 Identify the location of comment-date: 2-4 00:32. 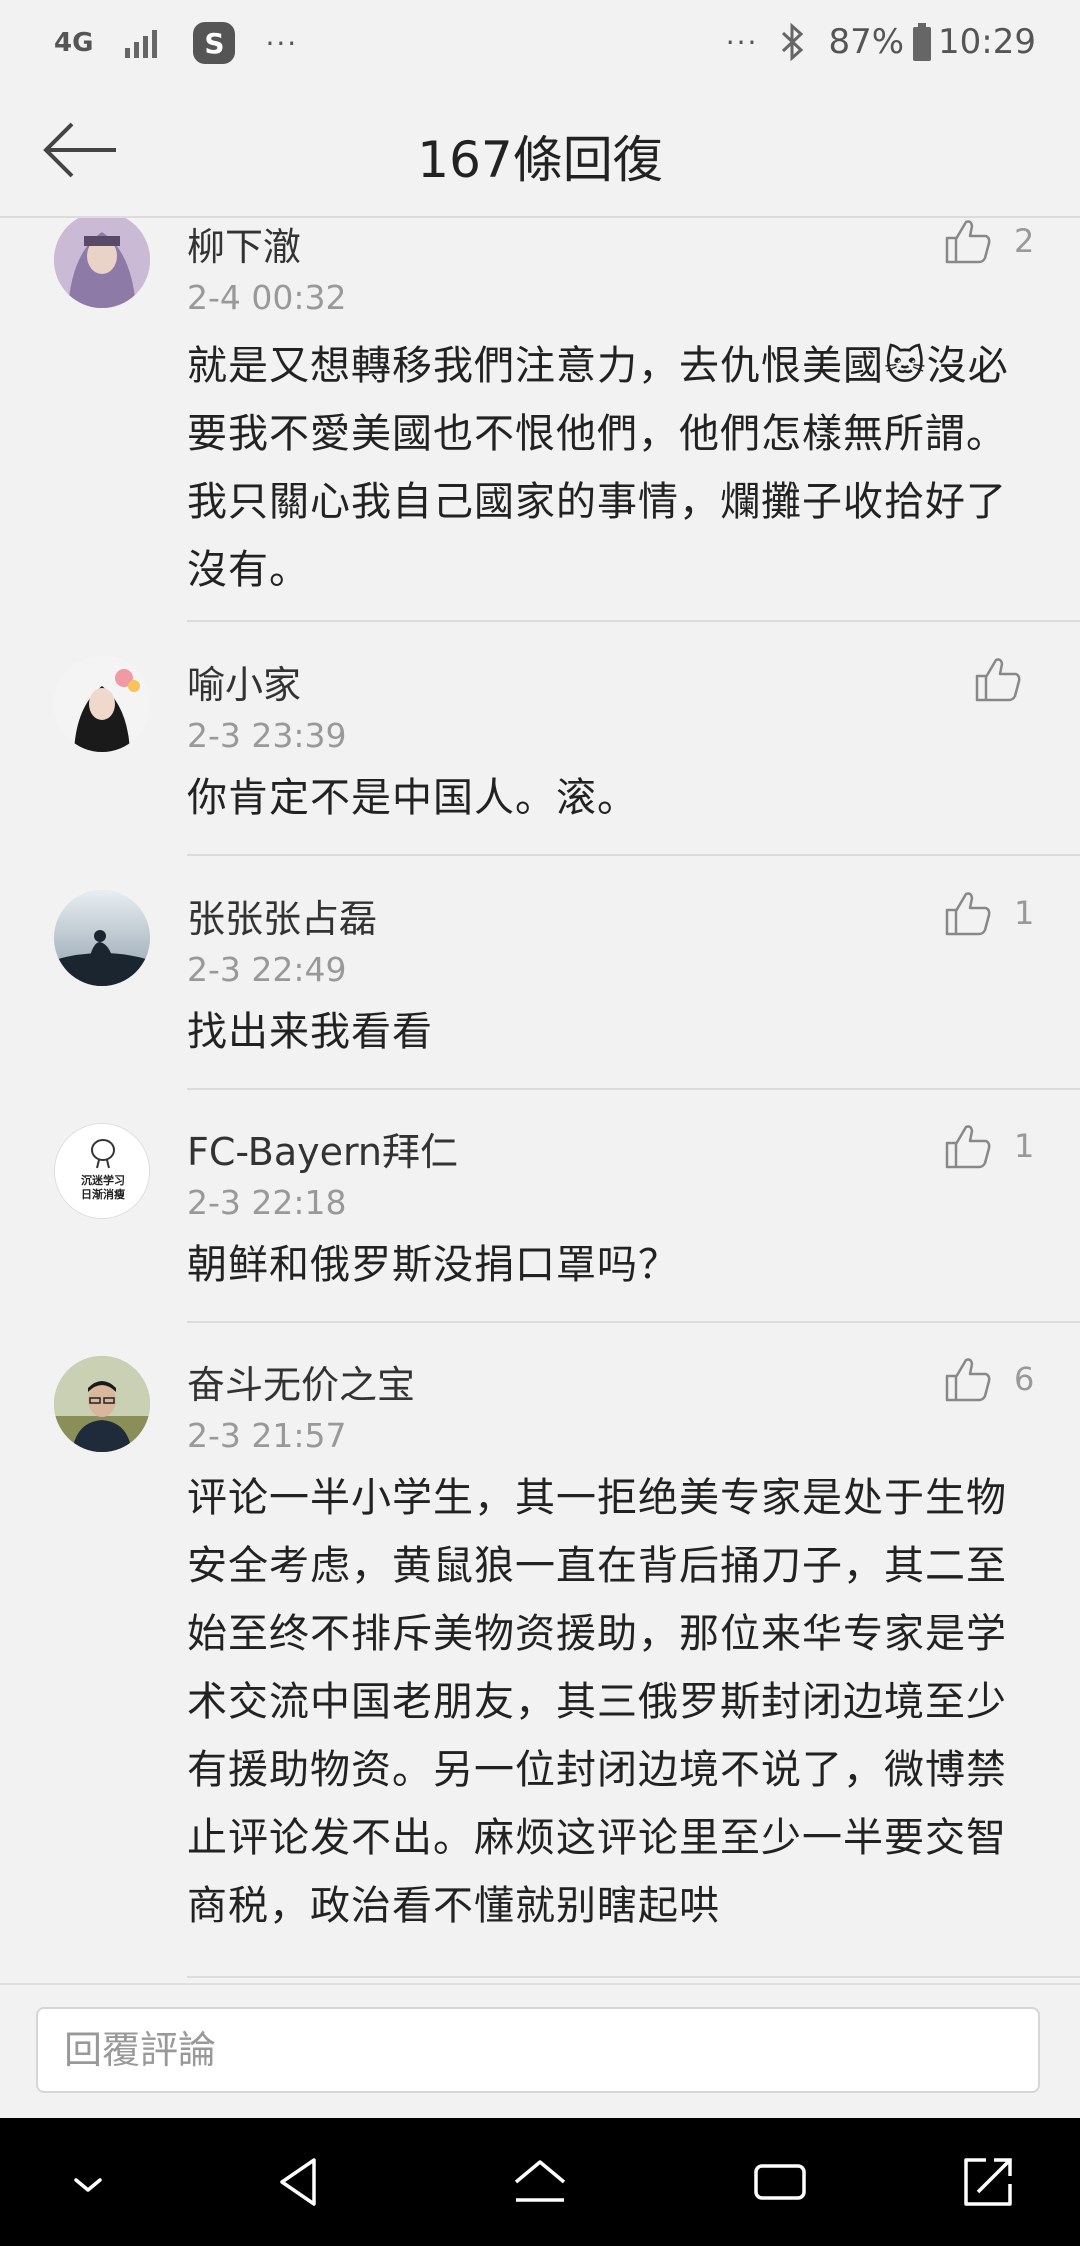
(267, 297).